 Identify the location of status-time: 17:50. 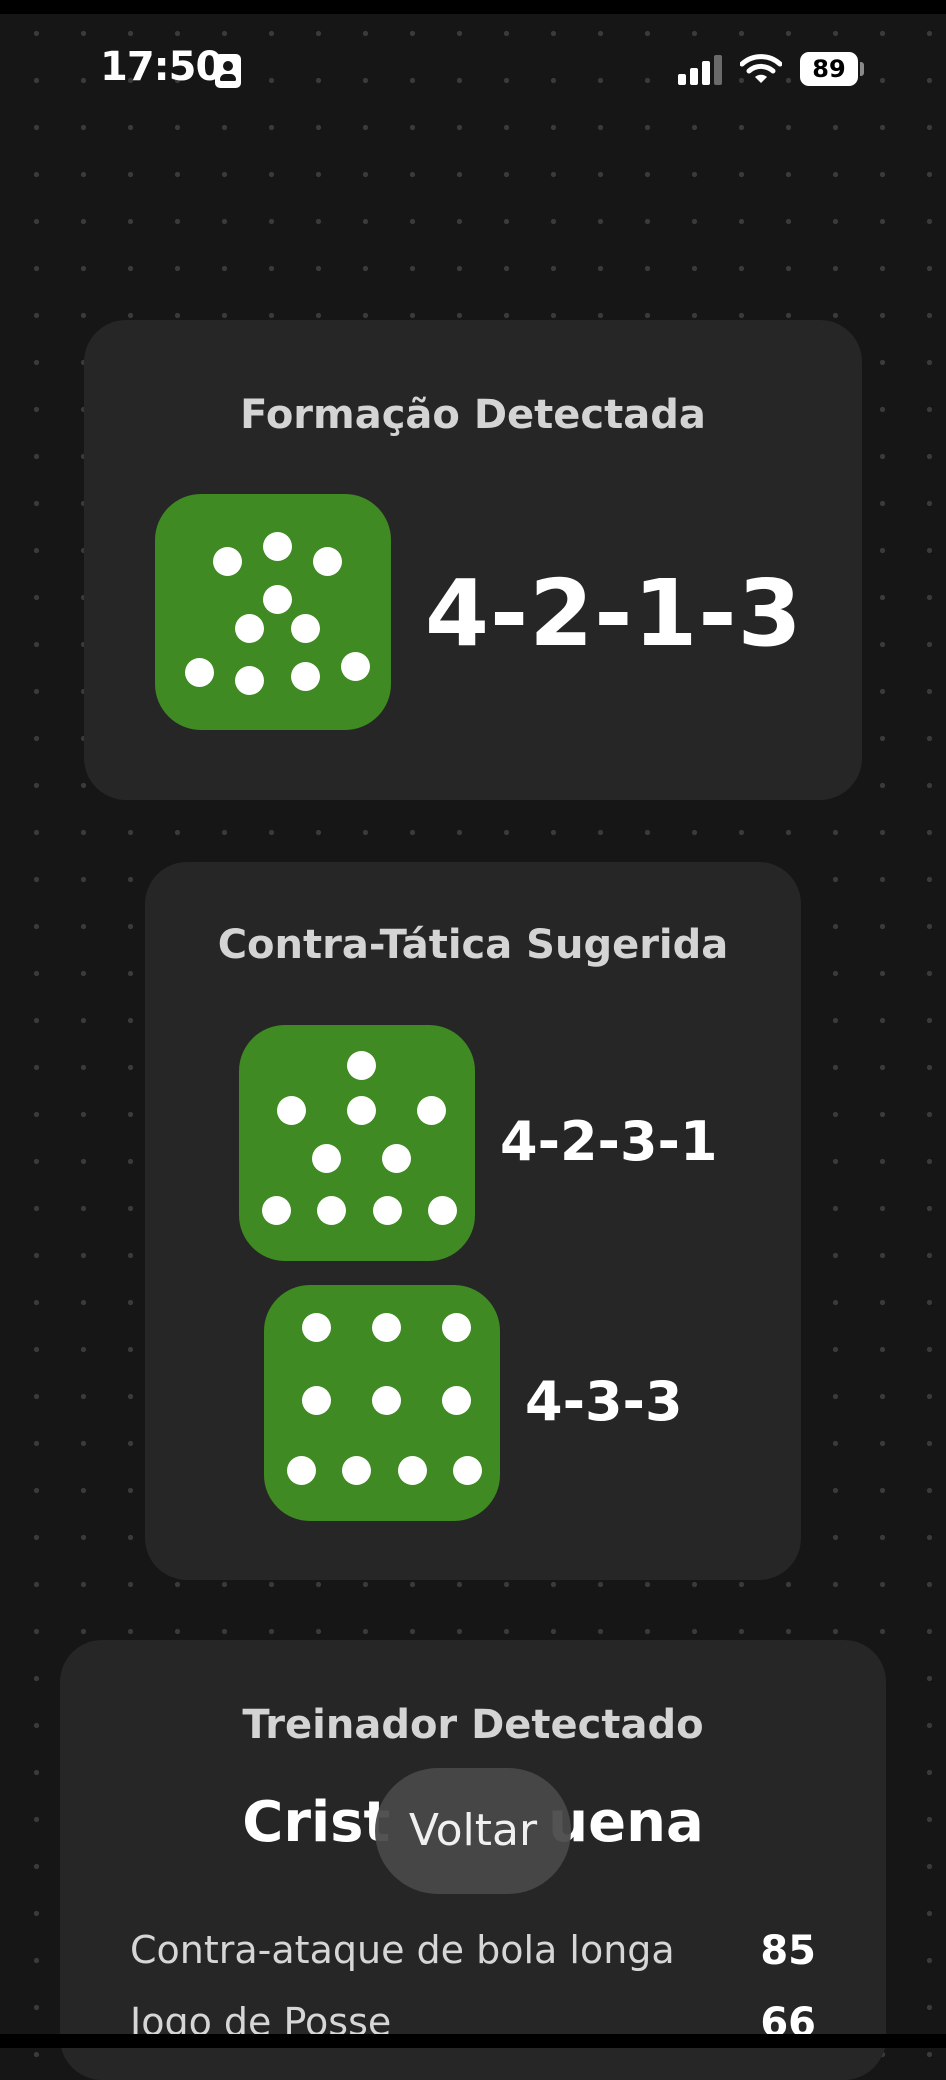
(161, 67).